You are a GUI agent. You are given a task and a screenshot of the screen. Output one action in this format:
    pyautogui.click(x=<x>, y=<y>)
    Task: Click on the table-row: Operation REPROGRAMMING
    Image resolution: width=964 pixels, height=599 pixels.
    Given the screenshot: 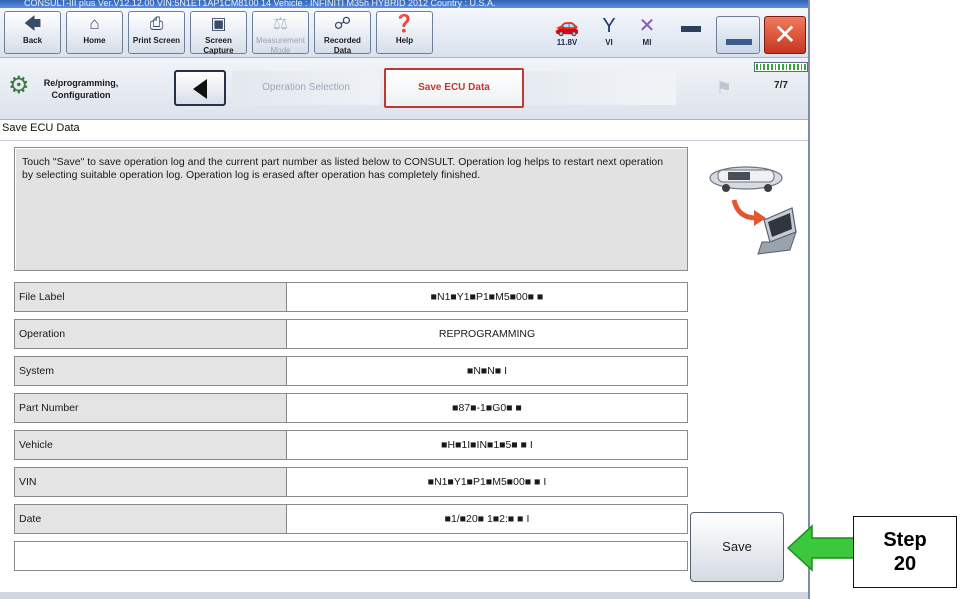 What is the action you would take?
    pyautogui.click(x=351, y=334)
    